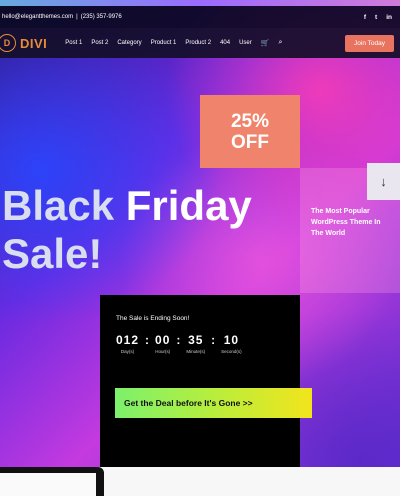 This screenshot has width=400, height=496. Describe the element at coordinates (99, 43) in the screenshot. I see `nav-item-post-2: Post 2` at that location.